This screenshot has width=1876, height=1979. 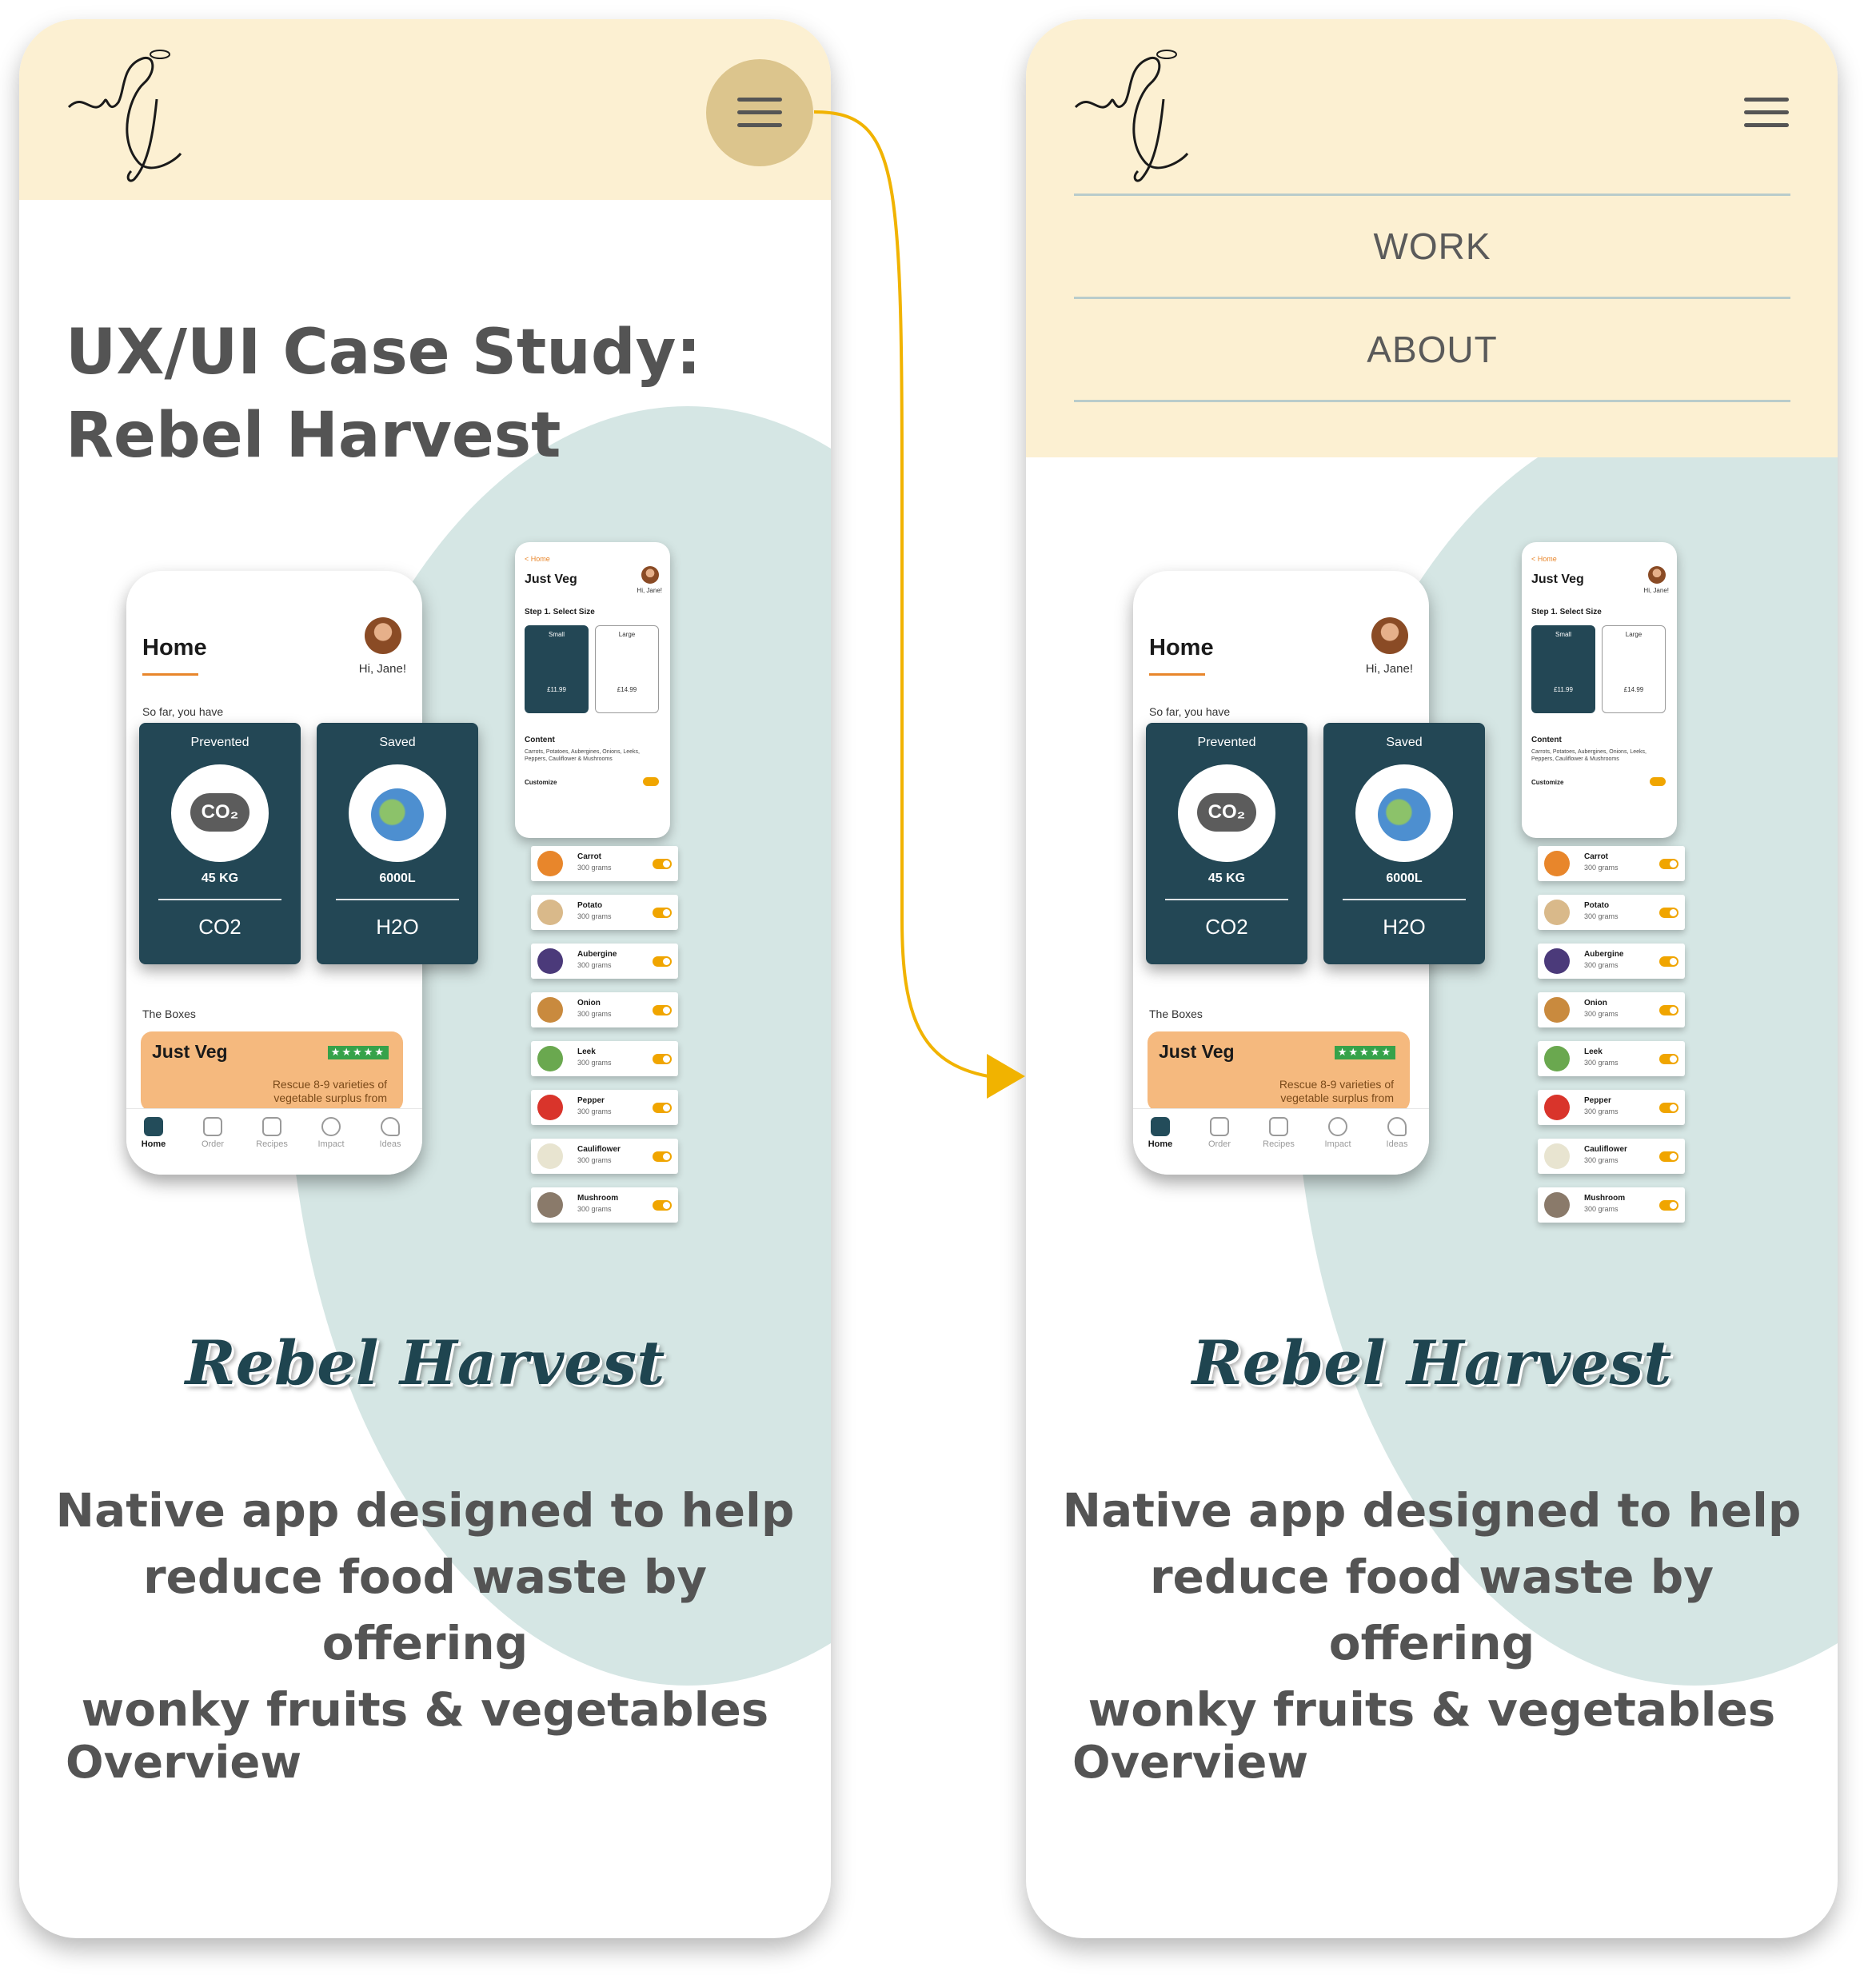 What do you see at coordinates (1404, 843) in the screenshot?
I see `stat-card-saved: Saved 6000L H2O` at bounding box center [1404, 843].